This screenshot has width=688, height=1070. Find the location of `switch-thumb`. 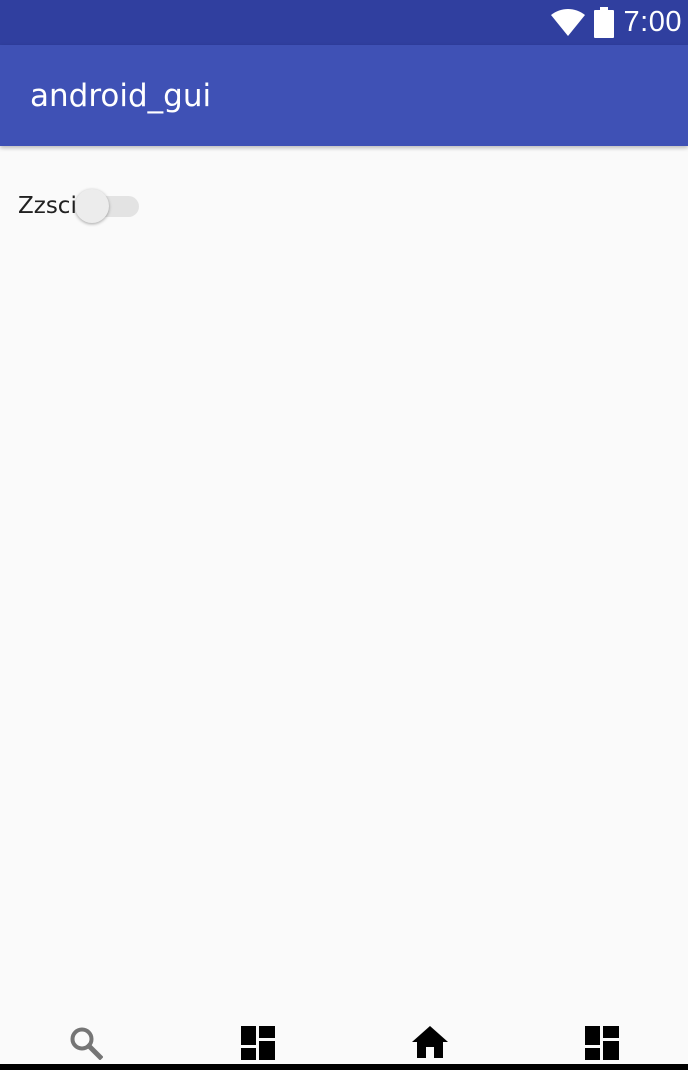

switch-thumb is located at coordinates (91, 206).